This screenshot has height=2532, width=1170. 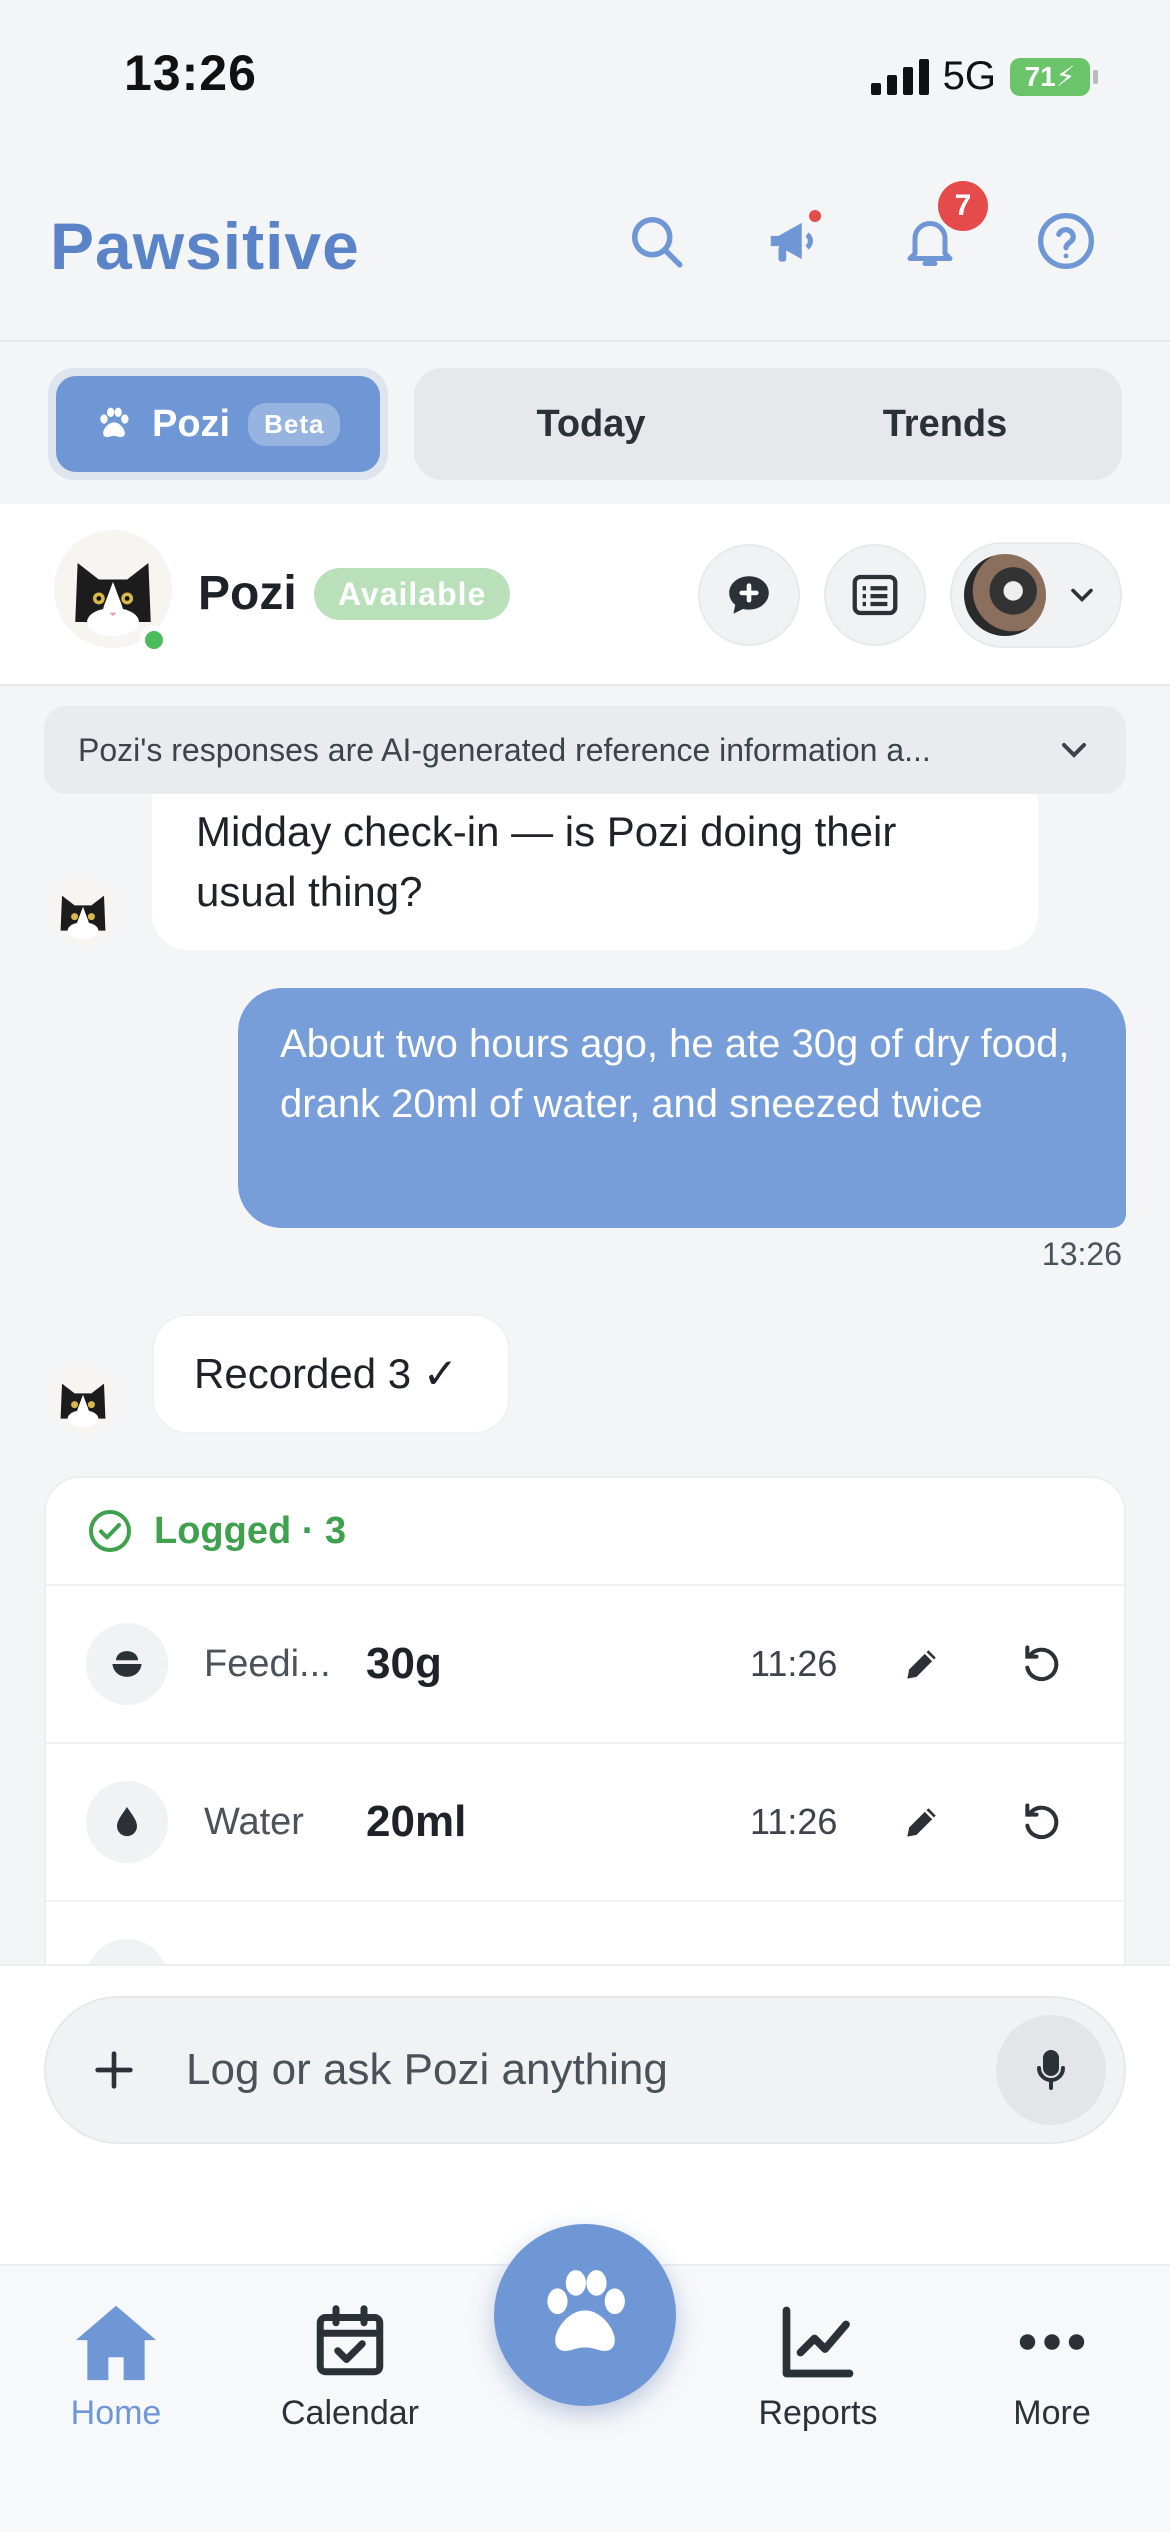 I want to click on composer-input: Log or ask Pozi anything, so click(x=585, y=2070).